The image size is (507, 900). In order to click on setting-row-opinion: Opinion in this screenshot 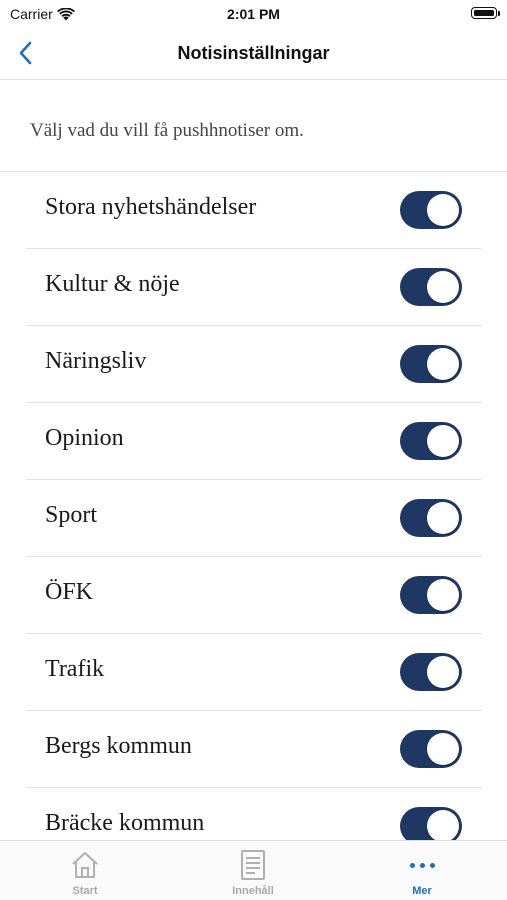, I will do `click(254, 441)`.